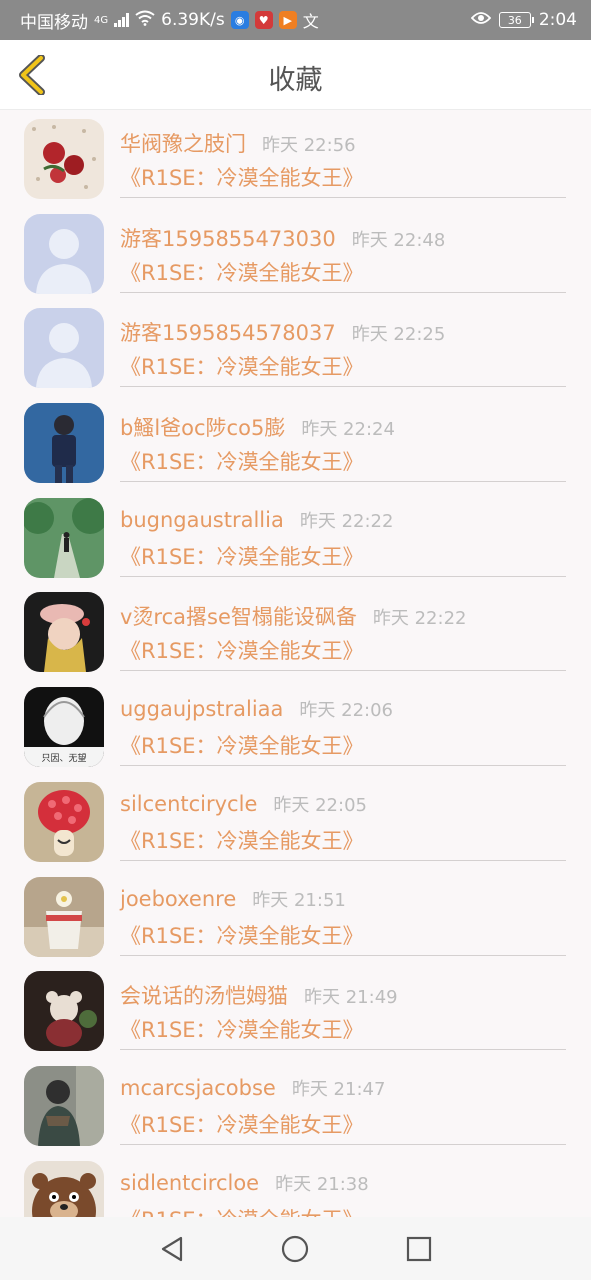 The height and width of the screenshot is (1280, 591). What do you see at coordinates (101, 20) in the screenshot?
I see `network-type: 4G` at bounding box center [101, 20].